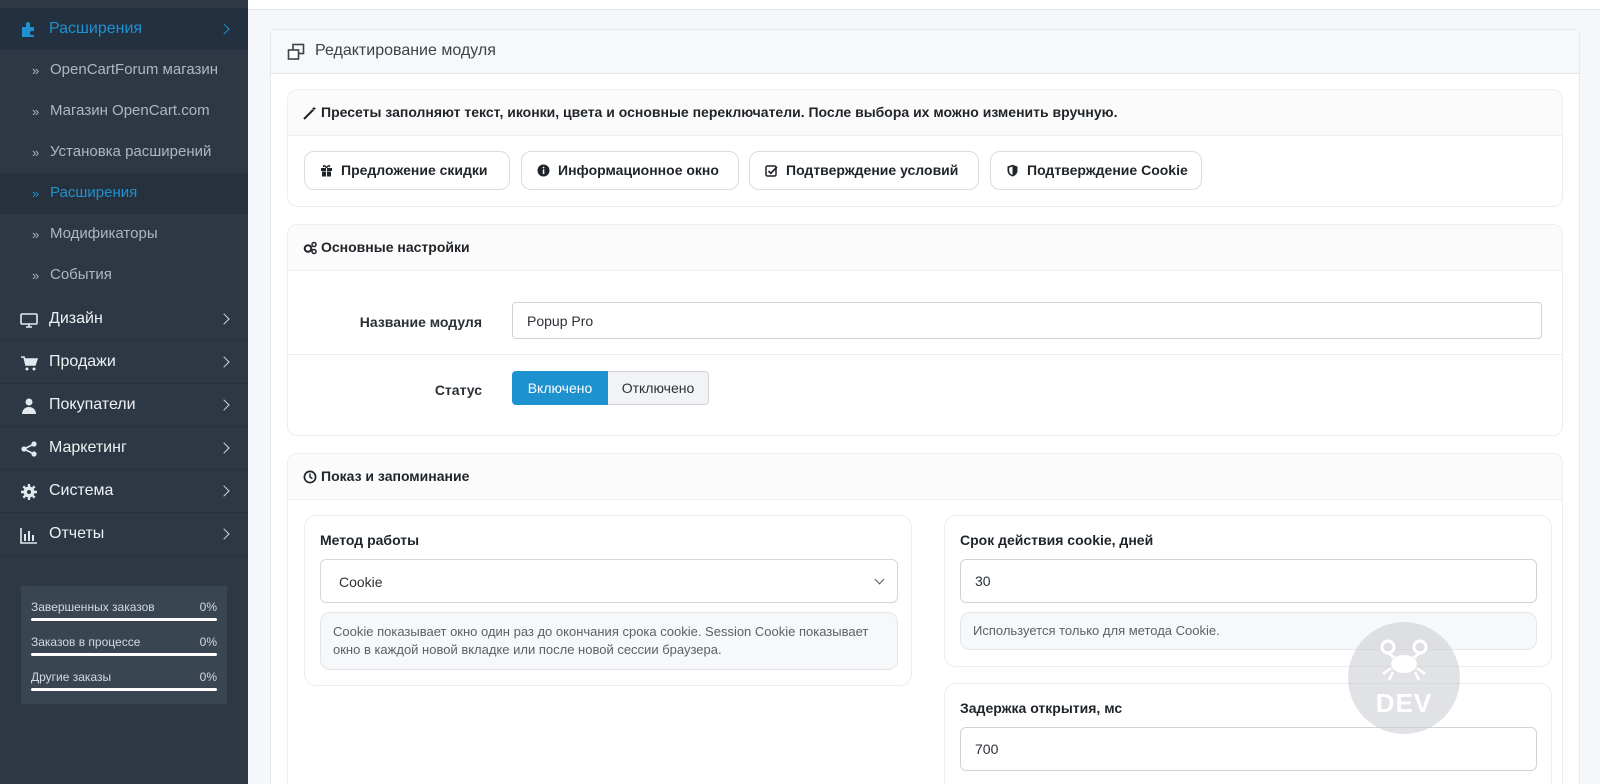  What do you see at coordinates (771, 171) in the screenshot?
I see `checkbox-icon` at bounding box center [771, 171].